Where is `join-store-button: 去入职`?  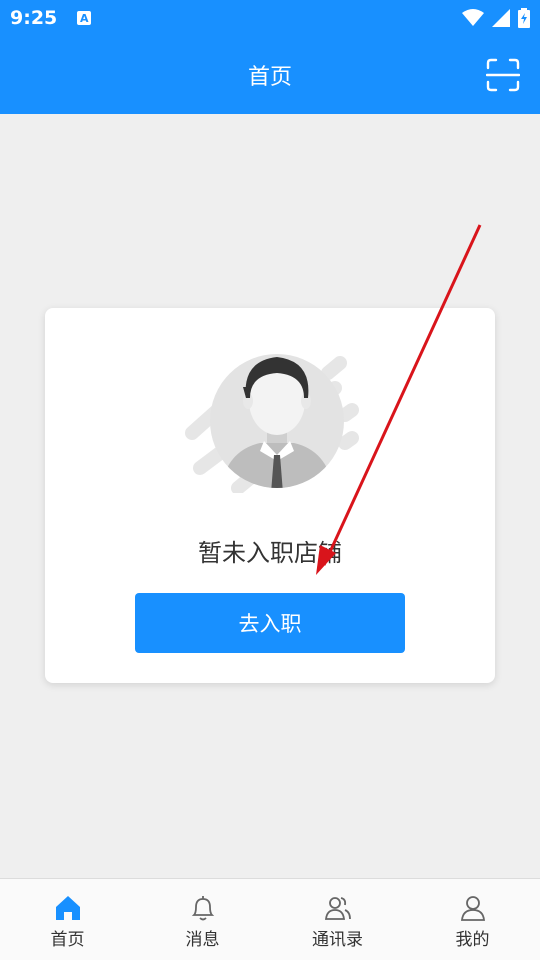 join-store-button: 去入职 is located at coordinates (270, 623).